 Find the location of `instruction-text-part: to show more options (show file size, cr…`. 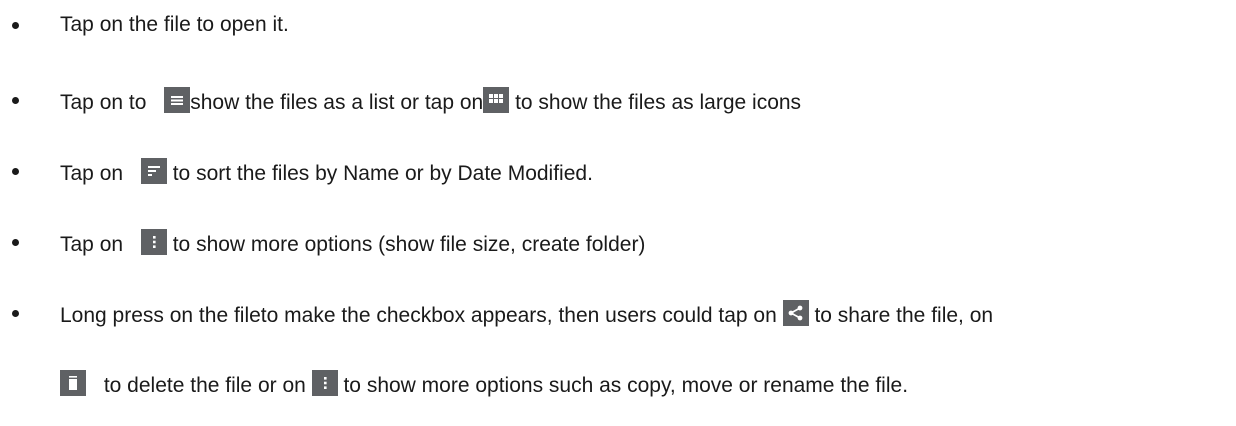

instruction-text-part: to show more options (show file size, cr… is located at coordinates (406, 244).